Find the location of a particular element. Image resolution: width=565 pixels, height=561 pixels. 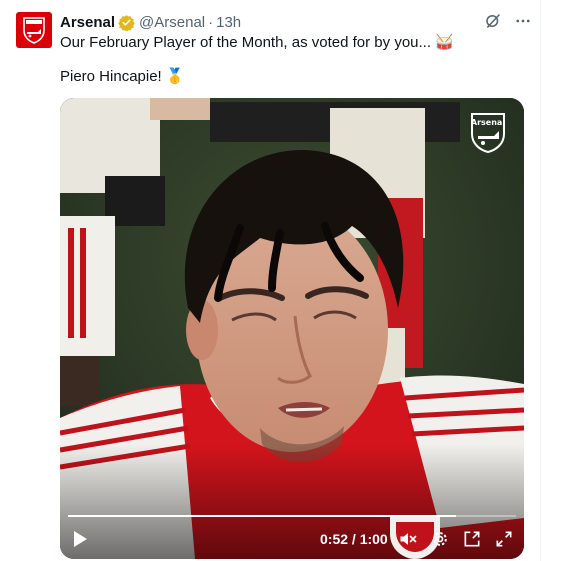

arsenal-crest-logo is located at coordinates (34, 30).